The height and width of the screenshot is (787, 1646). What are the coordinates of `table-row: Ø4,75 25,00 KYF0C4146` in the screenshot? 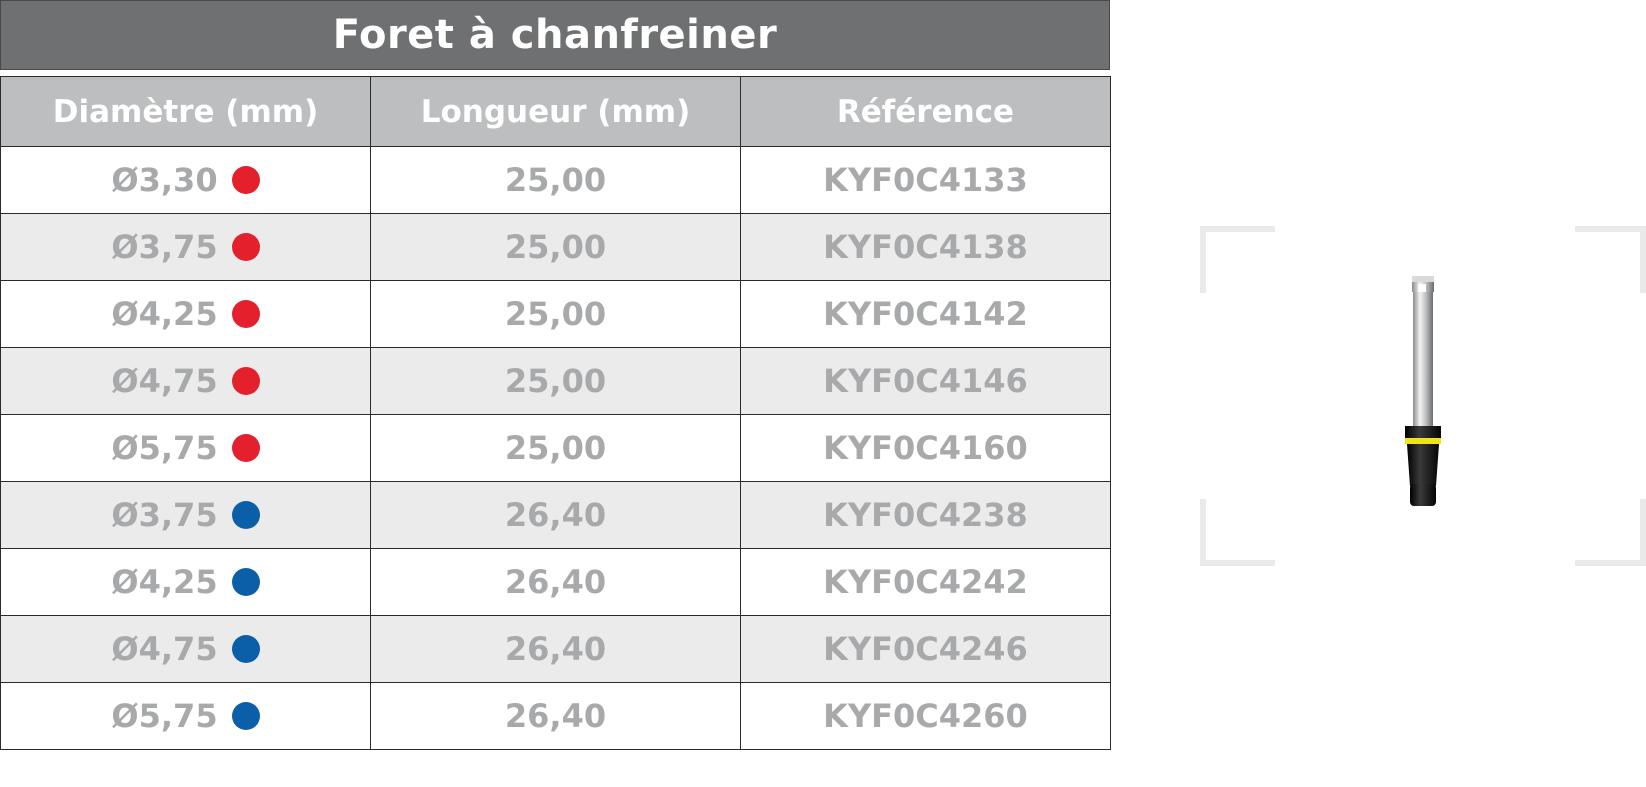 It's located at (555, 381).